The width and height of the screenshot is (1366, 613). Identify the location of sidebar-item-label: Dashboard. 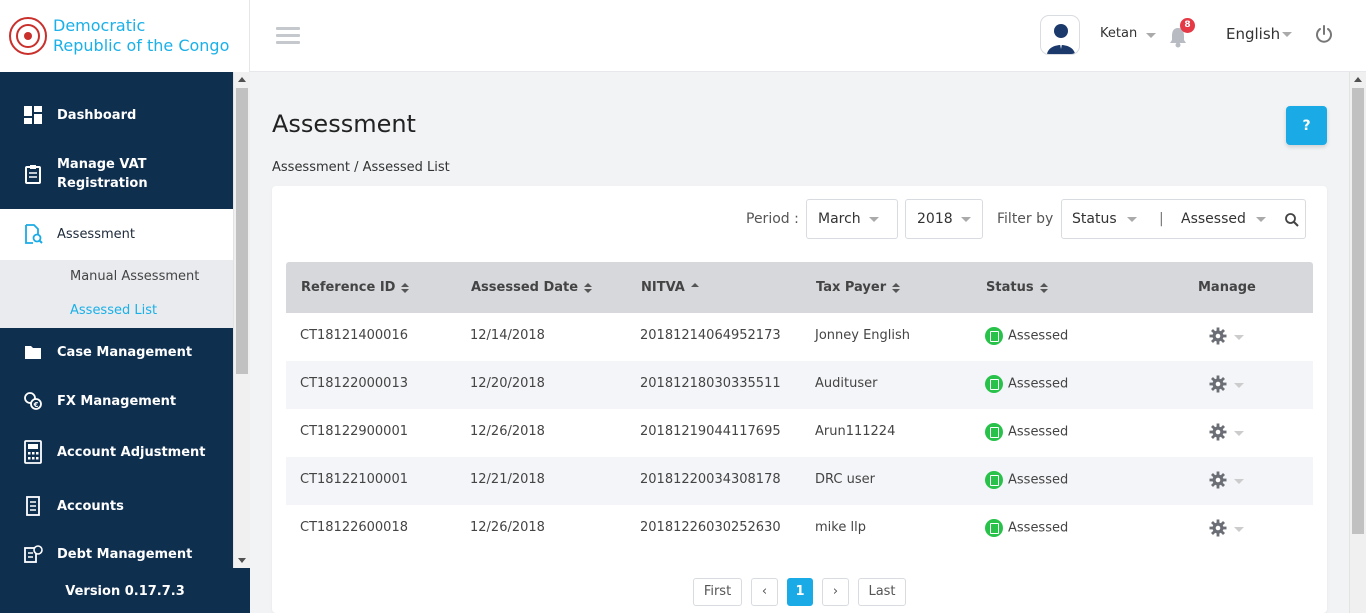
(97, 115).